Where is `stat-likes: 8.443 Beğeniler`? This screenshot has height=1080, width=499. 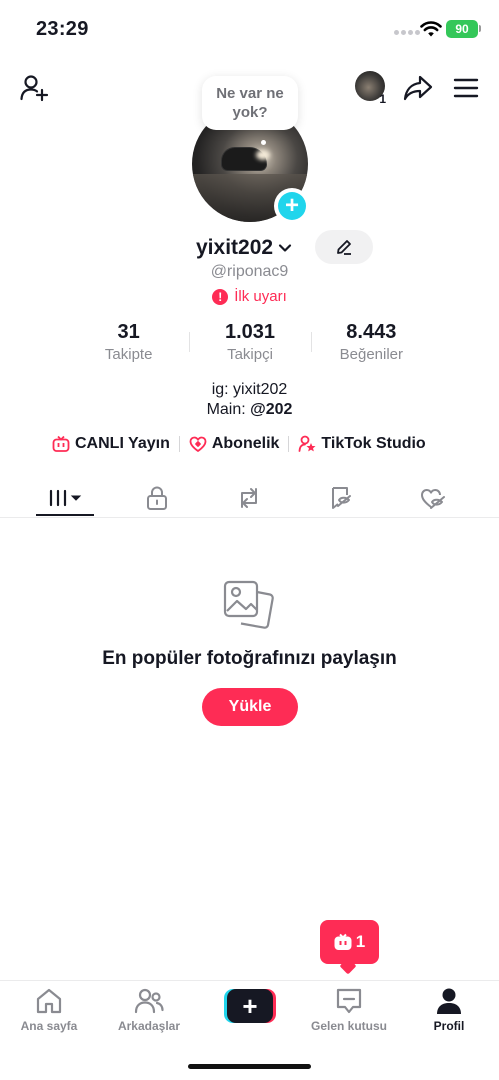
stat-likes: 8.443 Beğeniler is located at coordinates (371, 345).